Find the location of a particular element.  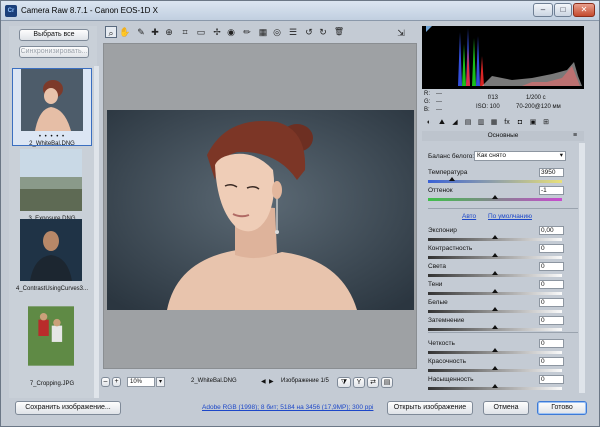

tab-lens-corrections-icon: ▦ is located at coordinates (494, 123).